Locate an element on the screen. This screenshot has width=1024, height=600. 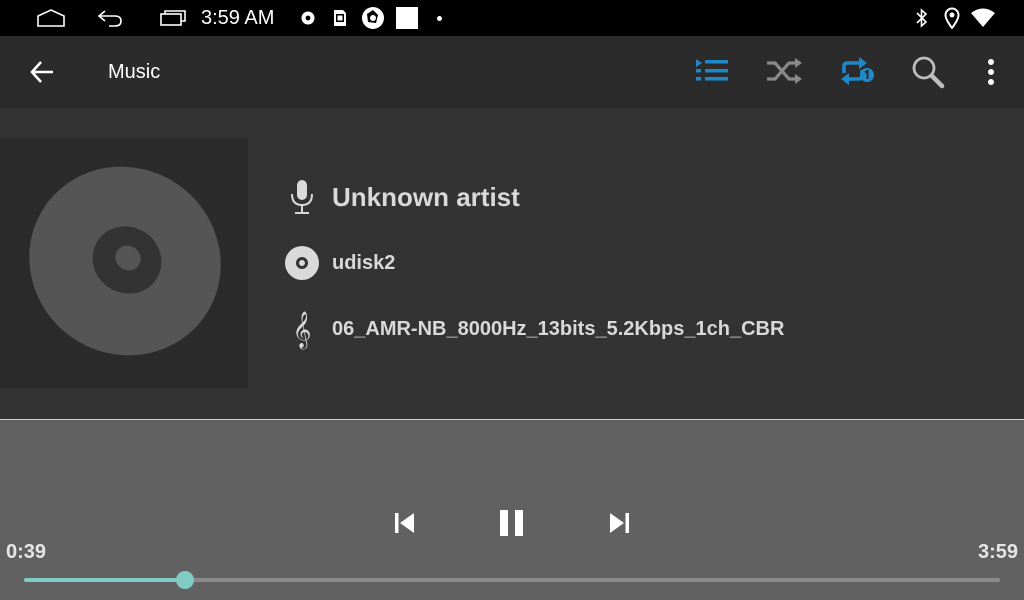
seek-bar-progress is located at coordinates (105, 580).